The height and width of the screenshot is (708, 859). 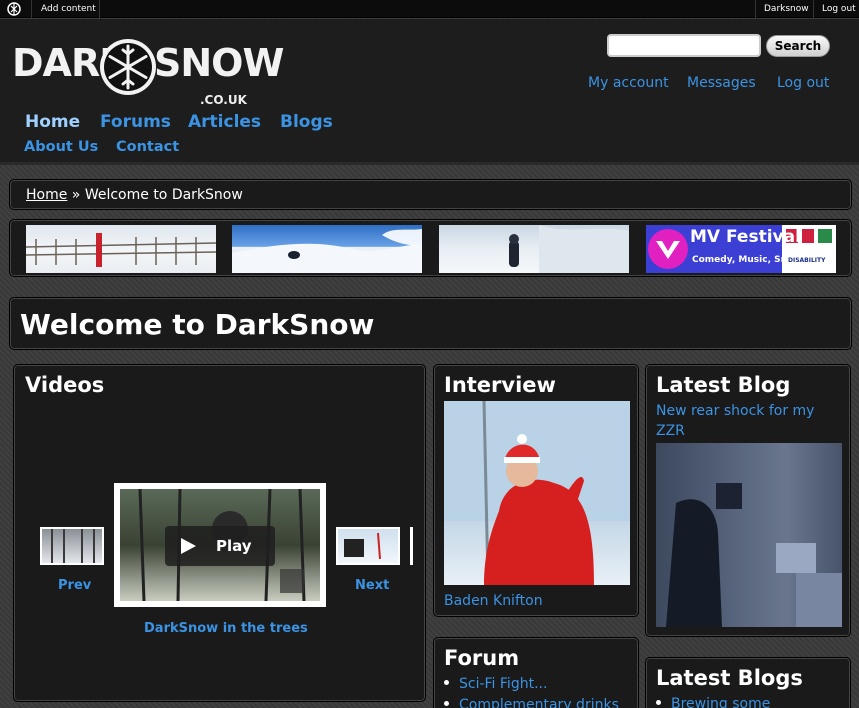 What do you see at coordinates (372, 585) in the screenshot?
I see `video-next-link: Next` at bounding box center [372, 585].